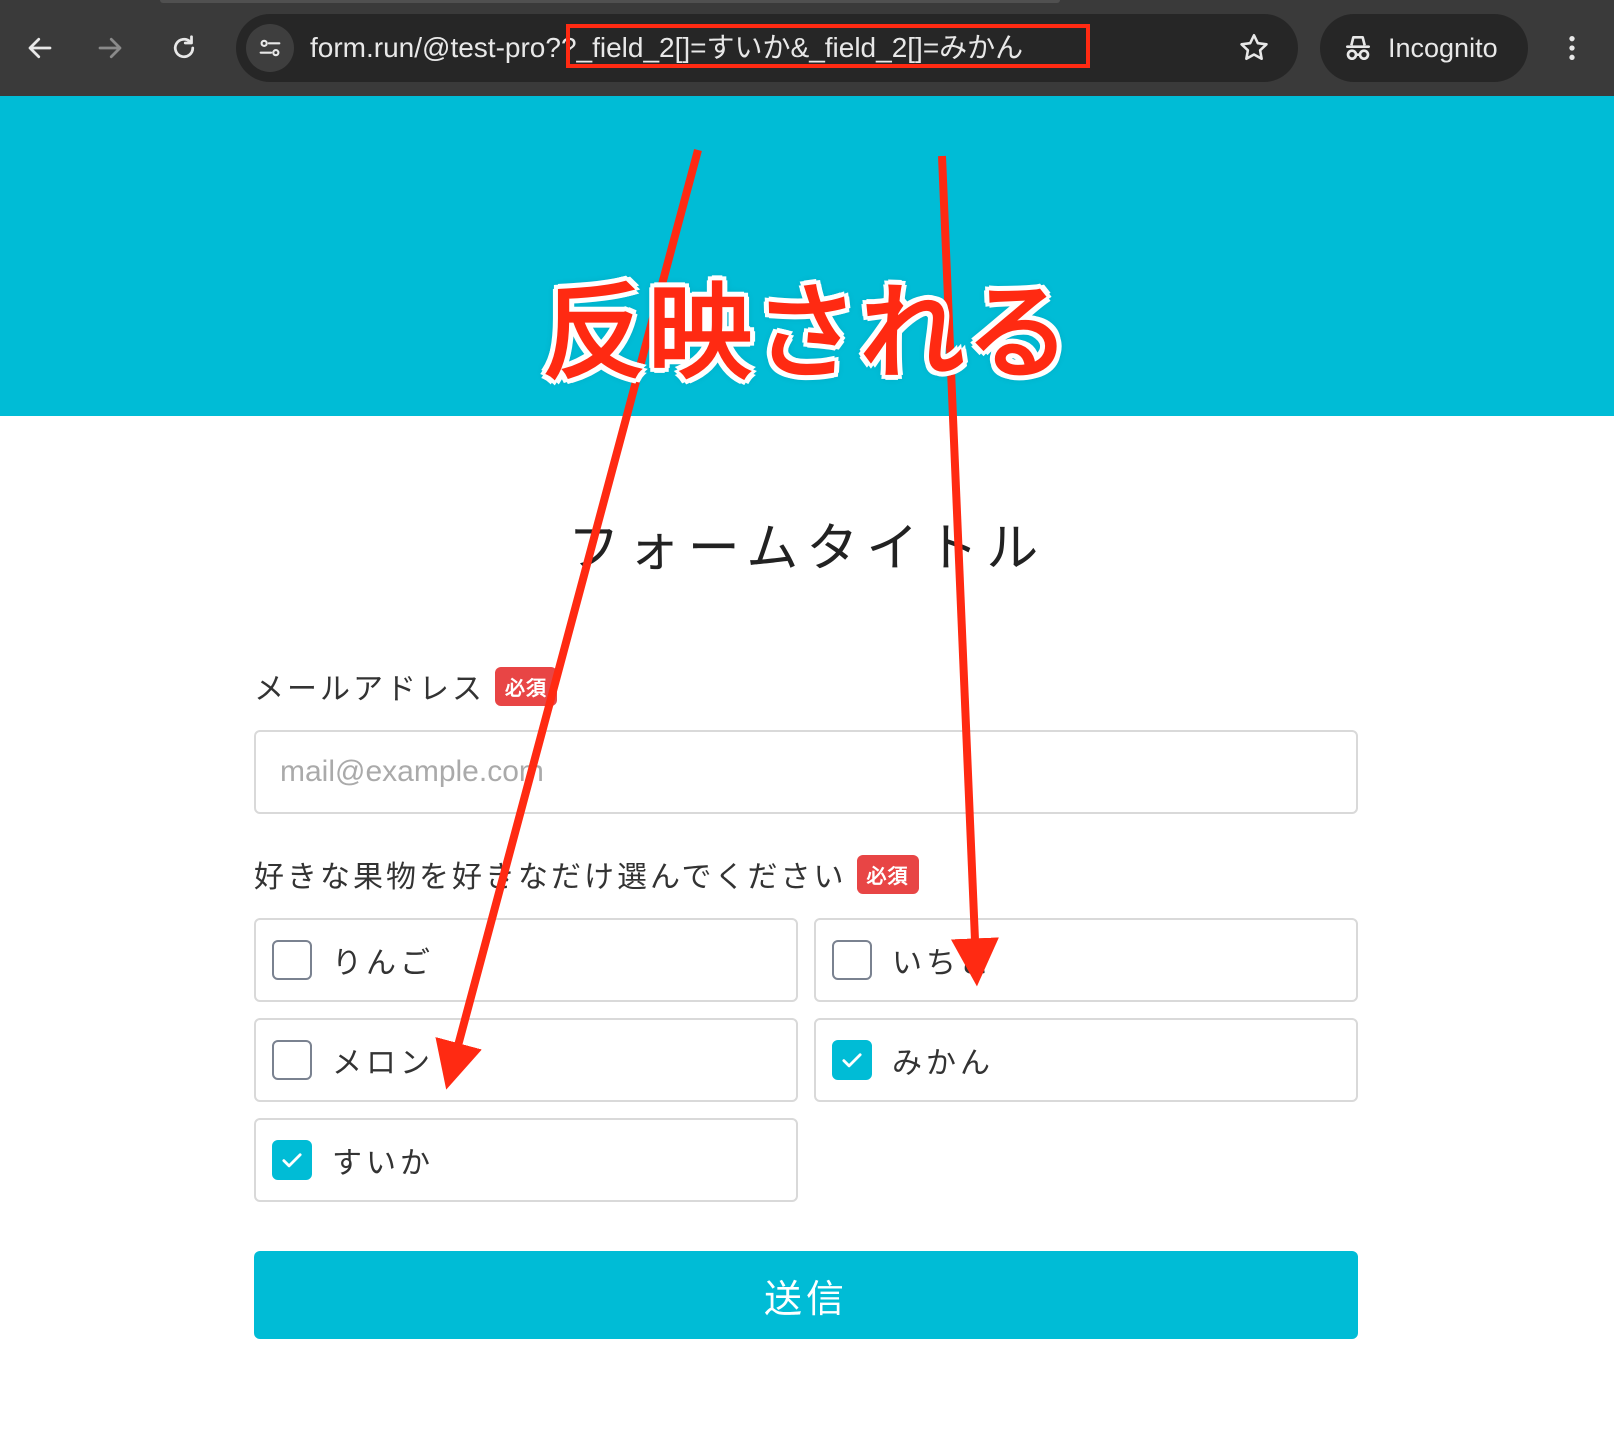 The height and width of the screenshot is (1444, 1614). Describe the element at coordinates (806, 772) in the screenshot. I see `email-field` at that location.